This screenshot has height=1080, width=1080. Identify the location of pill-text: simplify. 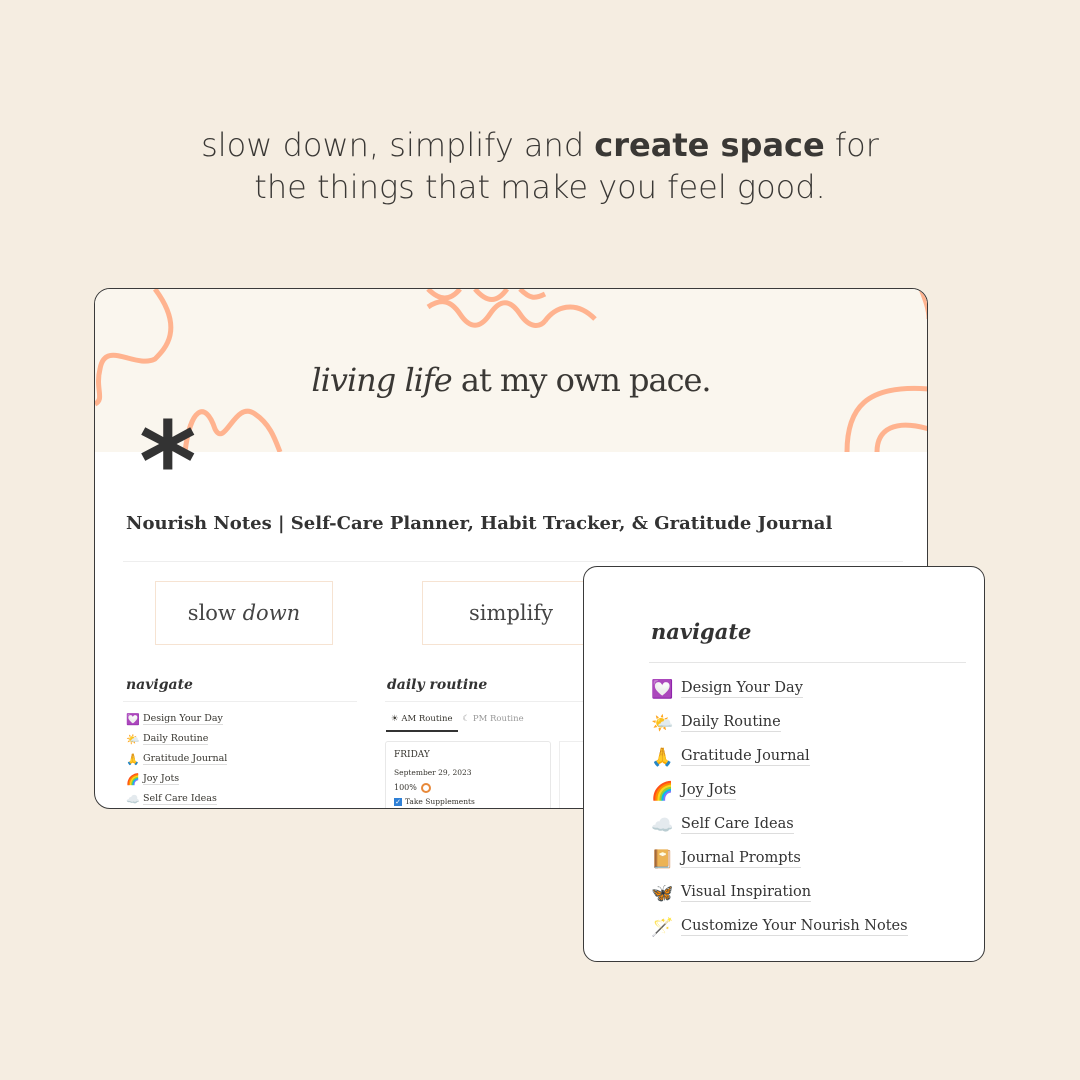
(511, 613).